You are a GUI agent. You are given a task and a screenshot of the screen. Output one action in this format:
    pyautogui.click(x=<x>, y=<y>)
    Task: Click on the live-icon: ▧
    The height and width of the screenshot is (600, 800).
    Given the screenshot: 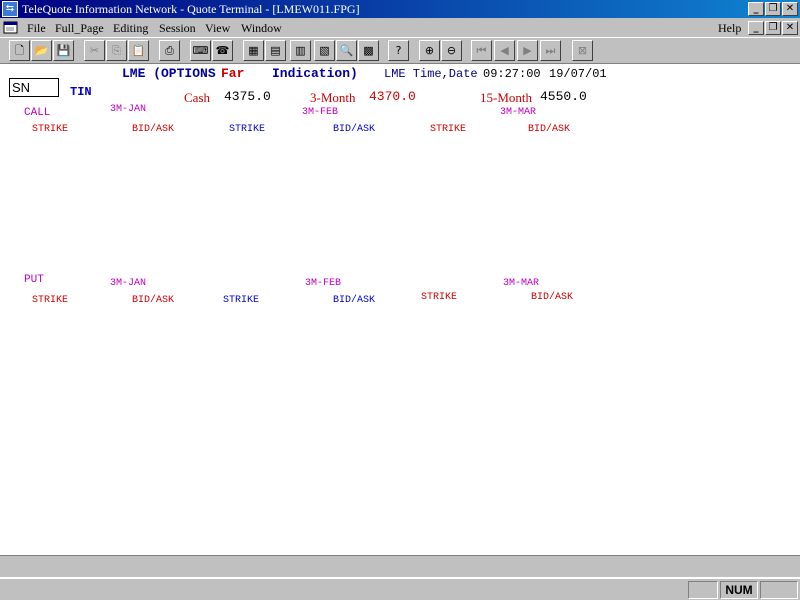 What is the action you would take?
    pyautogui.click(x=324, y=50)
    